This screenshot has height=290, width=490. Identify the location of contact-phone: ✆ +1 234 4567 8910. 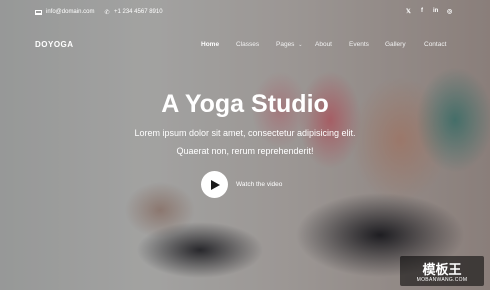
(133, 12).